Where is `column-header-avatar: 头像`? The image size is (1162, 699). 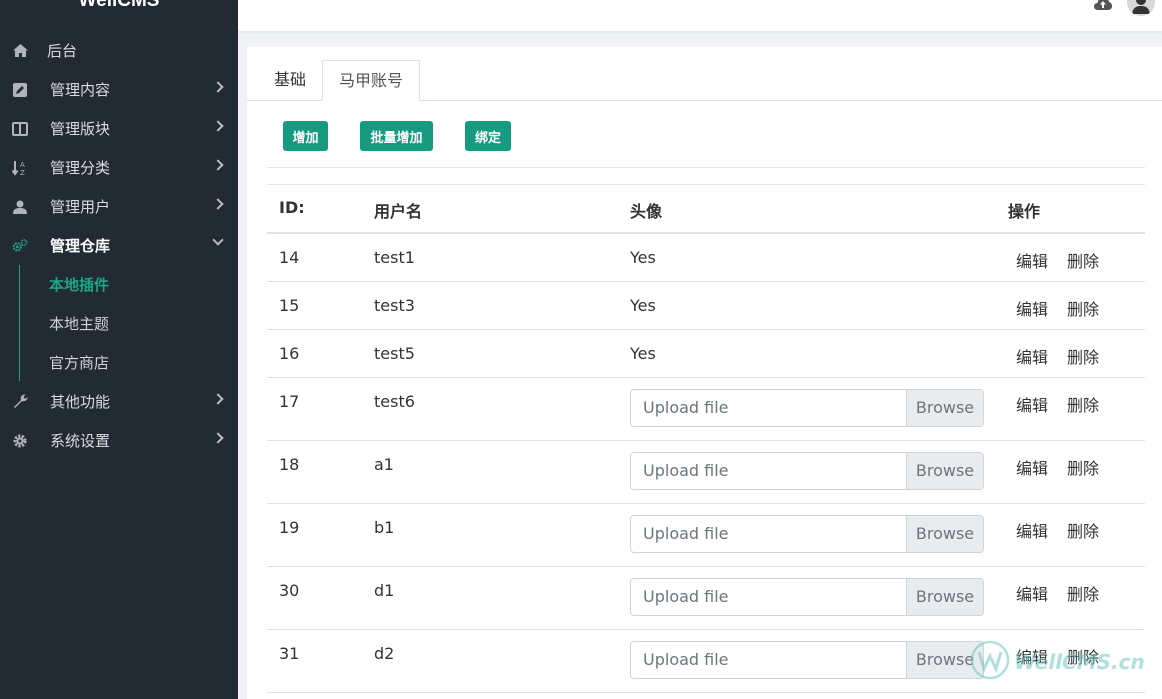
column-header-avatar: 头像 is located at coordinates (646, 211).